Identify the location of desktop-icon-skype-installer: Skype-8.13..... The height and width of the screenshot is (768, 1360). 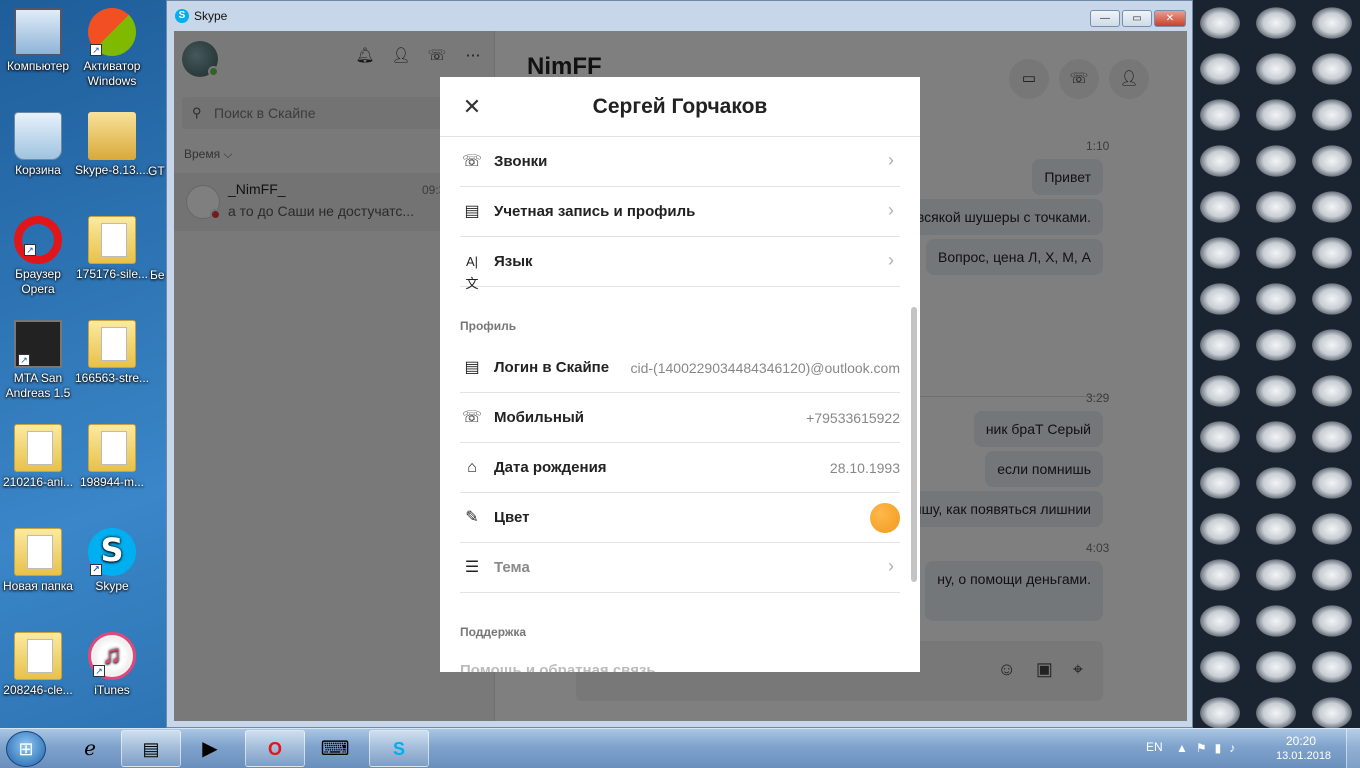
(112, 145).